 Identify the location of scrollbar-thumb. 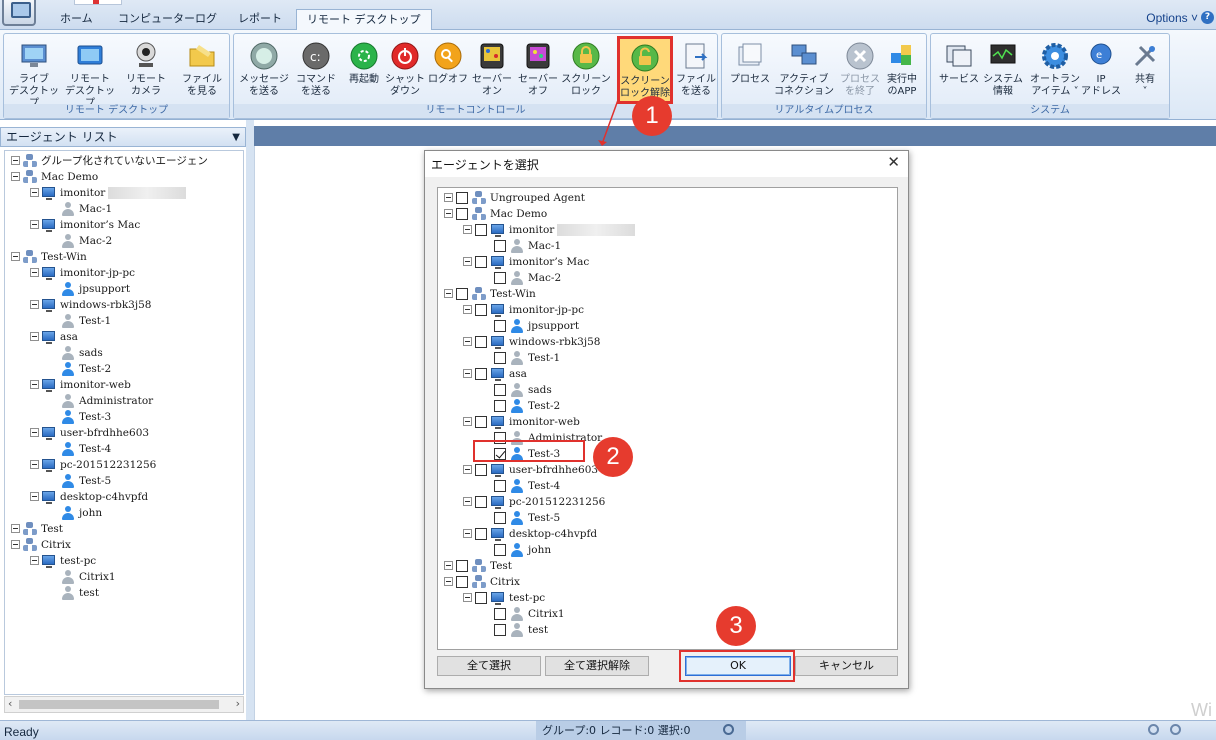
(119, 704).